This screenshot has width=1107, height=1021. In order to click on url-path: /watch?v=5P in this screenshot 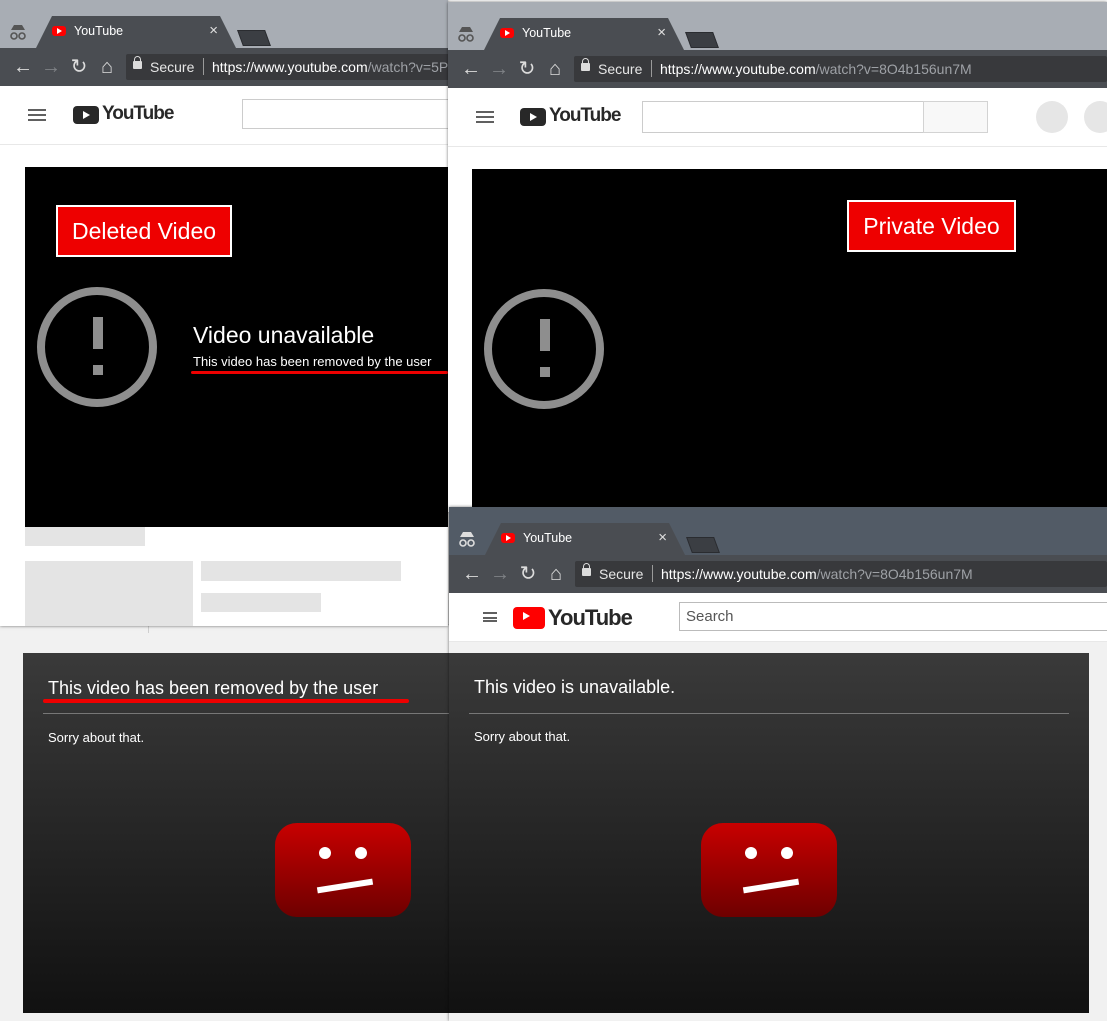, I will do `click(407, 67)`.